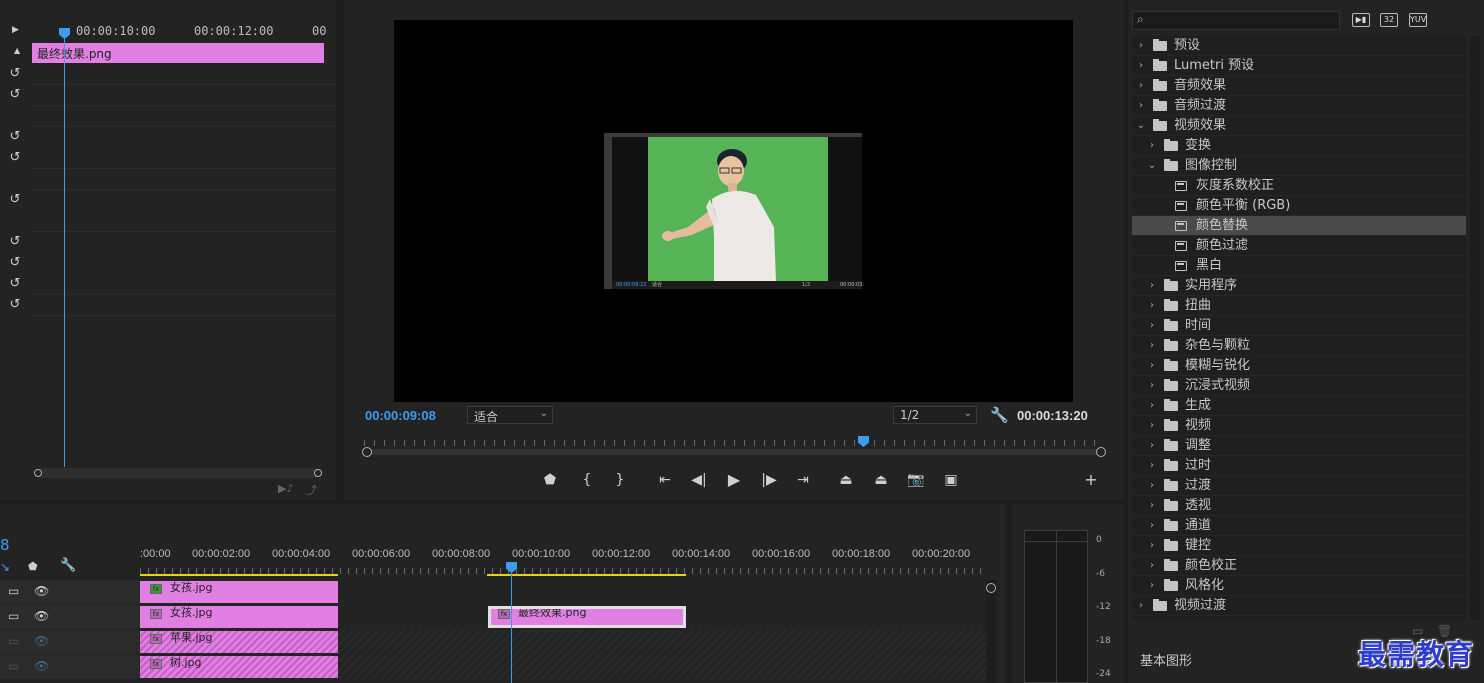 This screenshot has width=1484, height=683. What do you see at coordinates (1152, 166) in the screenshot?
I see `chevron-down-icon: ⌄` at bounding box center [1152, 166].